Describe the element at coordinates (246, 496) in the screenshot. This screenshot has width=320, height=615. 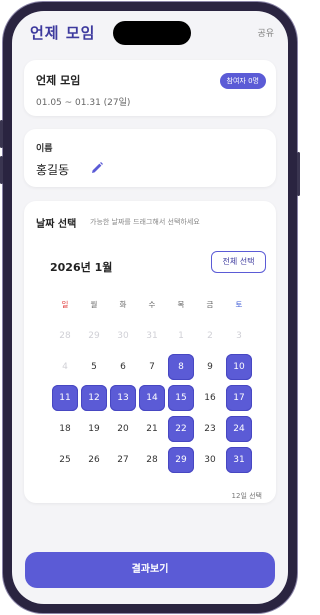
I see `selected-count: 12일 선택` at that location.